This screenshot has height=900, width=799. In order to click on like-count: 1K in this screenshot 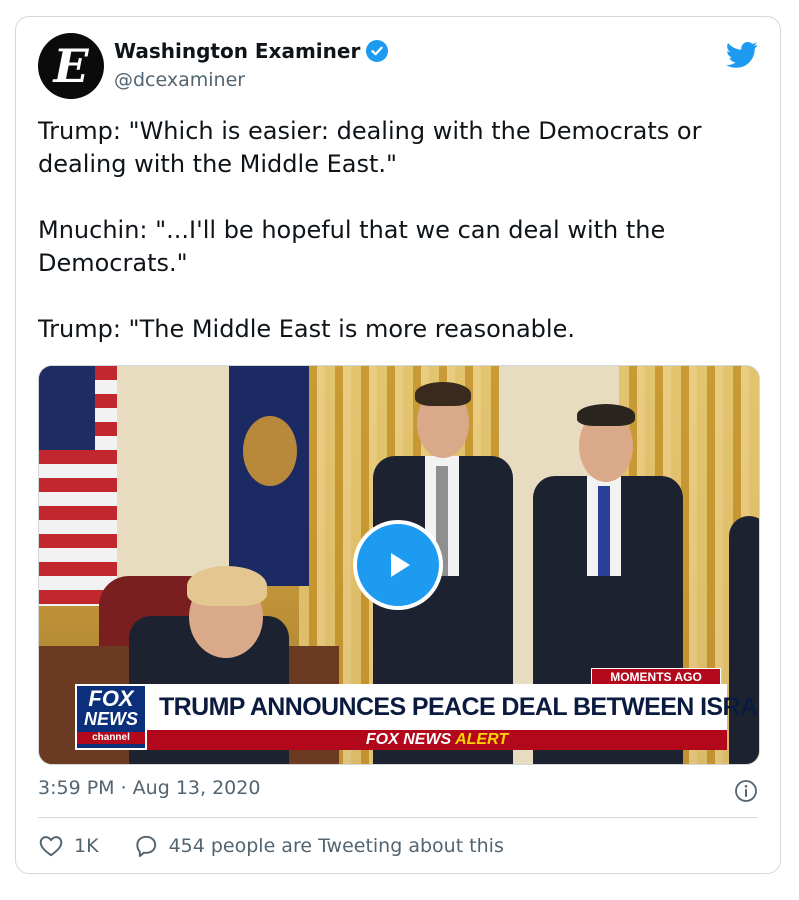, I will do `click(86, 846)`.